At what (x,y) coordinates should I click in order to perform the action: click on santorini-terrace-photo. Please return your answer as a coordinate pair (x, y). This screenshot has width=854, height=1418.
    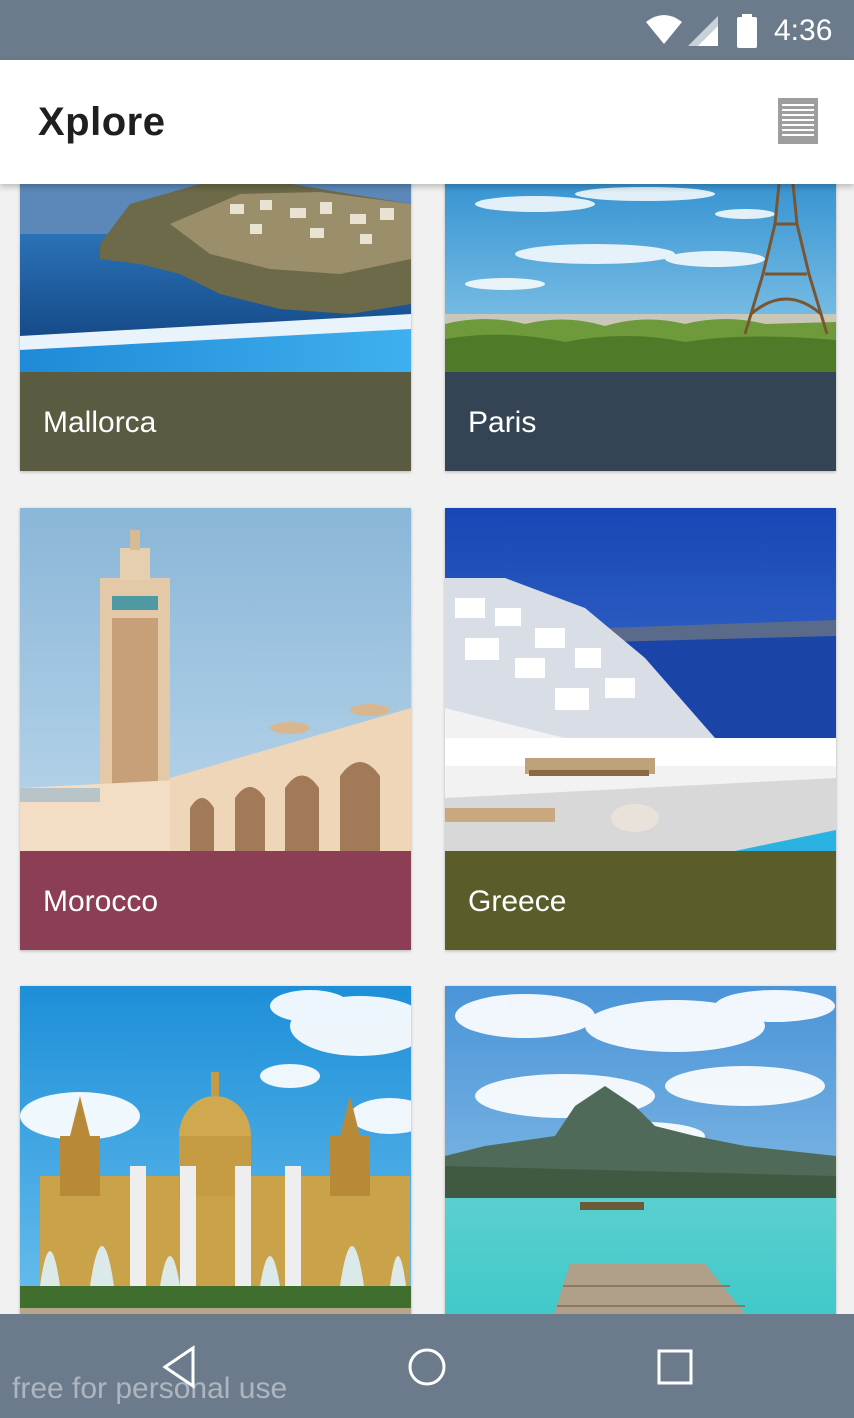
    Looking at the image, I should click on (640, 679).